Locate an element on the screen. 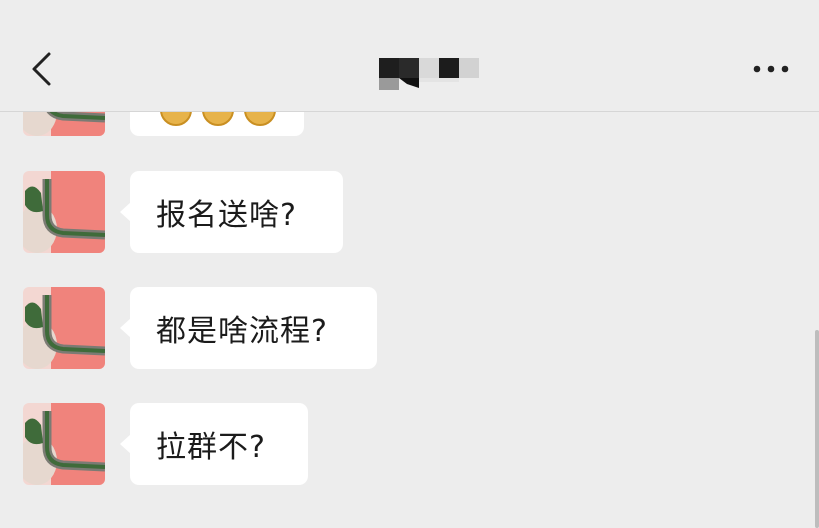 The image size is (819, 528). more-options-button is located at coordinates (771, 69).